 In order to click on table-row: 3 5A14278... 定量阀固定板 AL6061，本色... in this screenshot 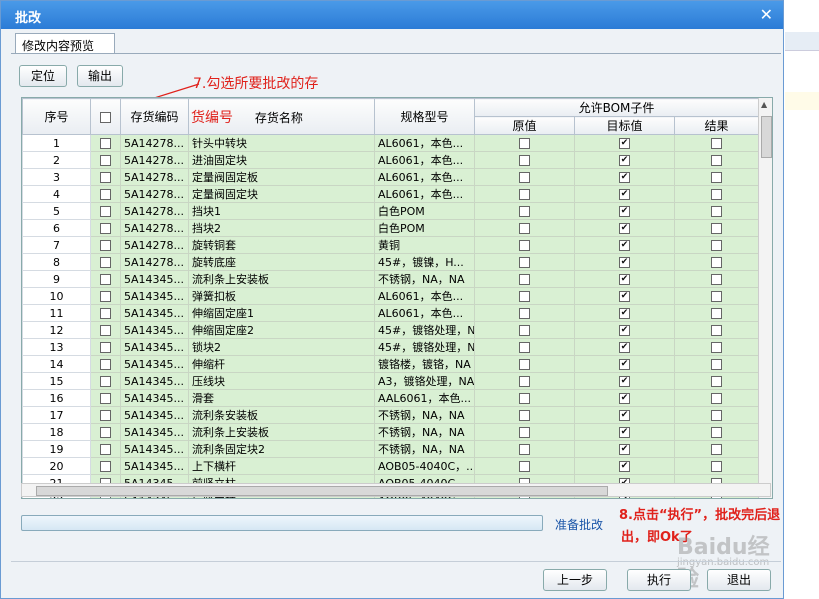, I will do `click(390, 177)`.